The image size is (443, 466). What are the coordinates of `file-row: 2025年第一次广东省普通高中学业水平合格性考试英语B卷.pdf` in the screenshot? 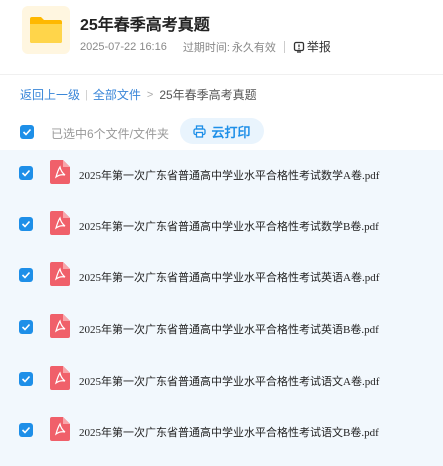 It's located at (221, 327).